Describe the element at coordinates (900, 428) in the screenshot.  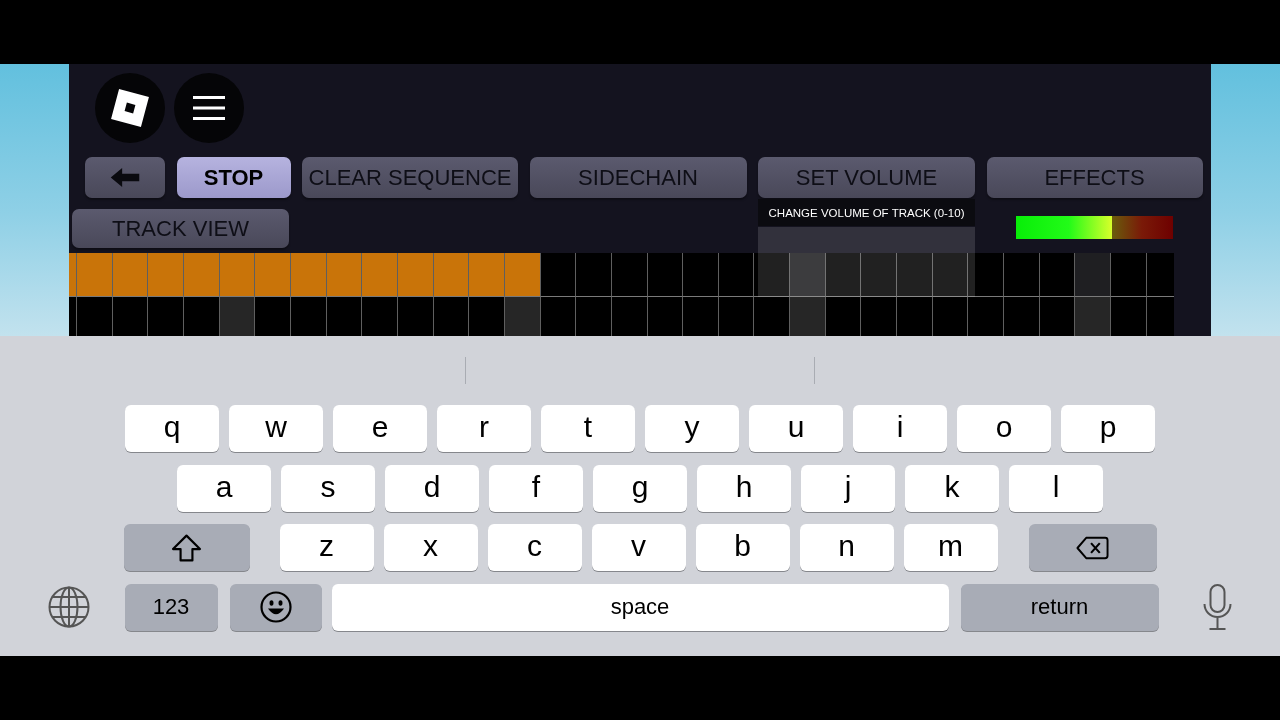
I see `keyboard-key: i` at that location.